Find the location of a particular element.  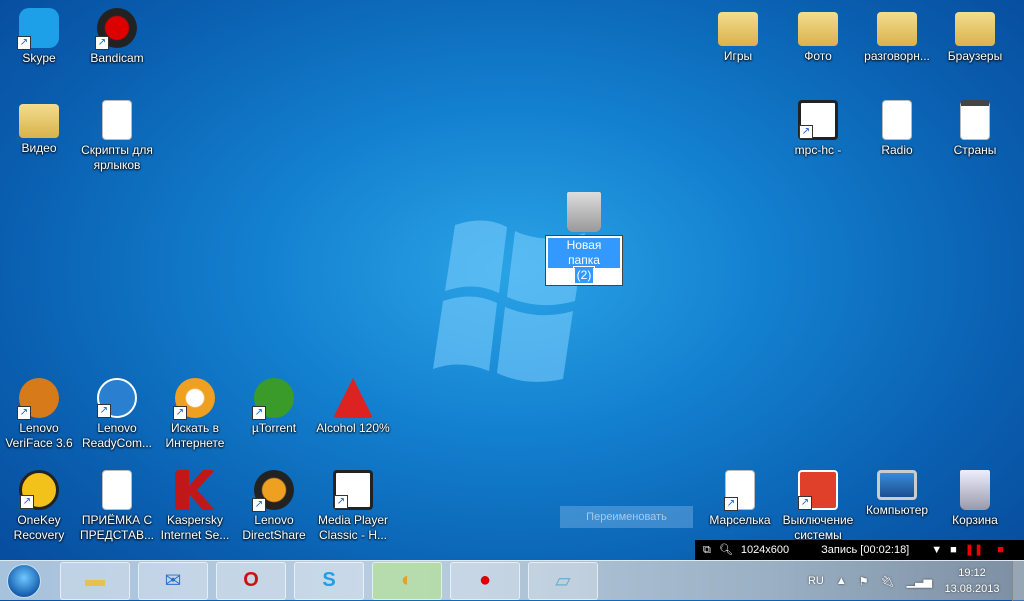

desktop-icon-shutdown: ↗ Выключение системы is located at coordinates (818, 506).